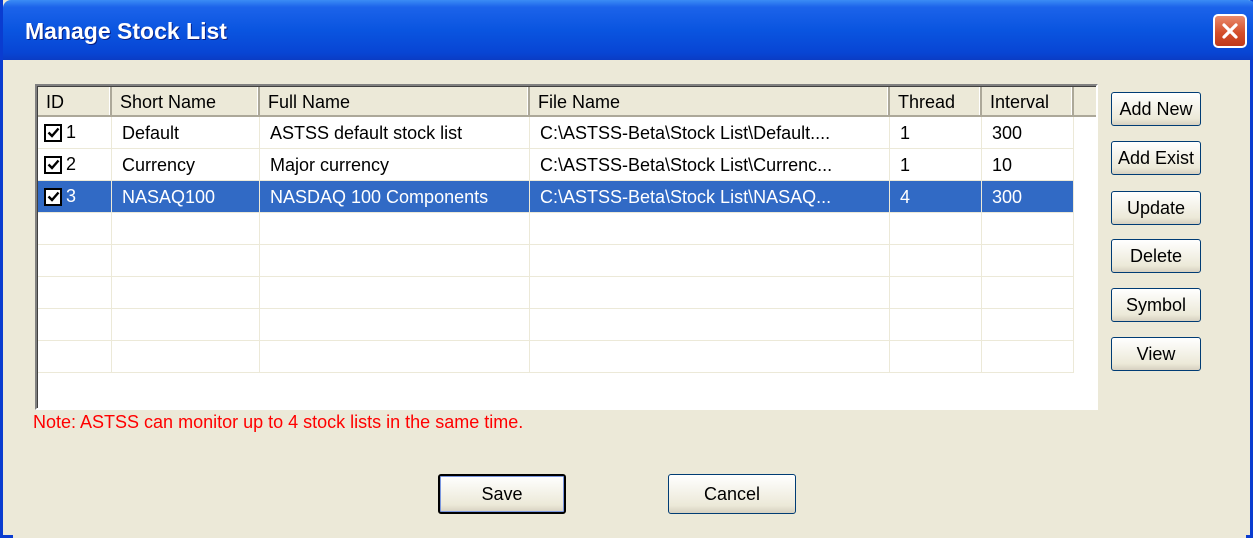 The image size is (1253, 538). I want to click on cell-short-name: Currency, so click(186, 164).